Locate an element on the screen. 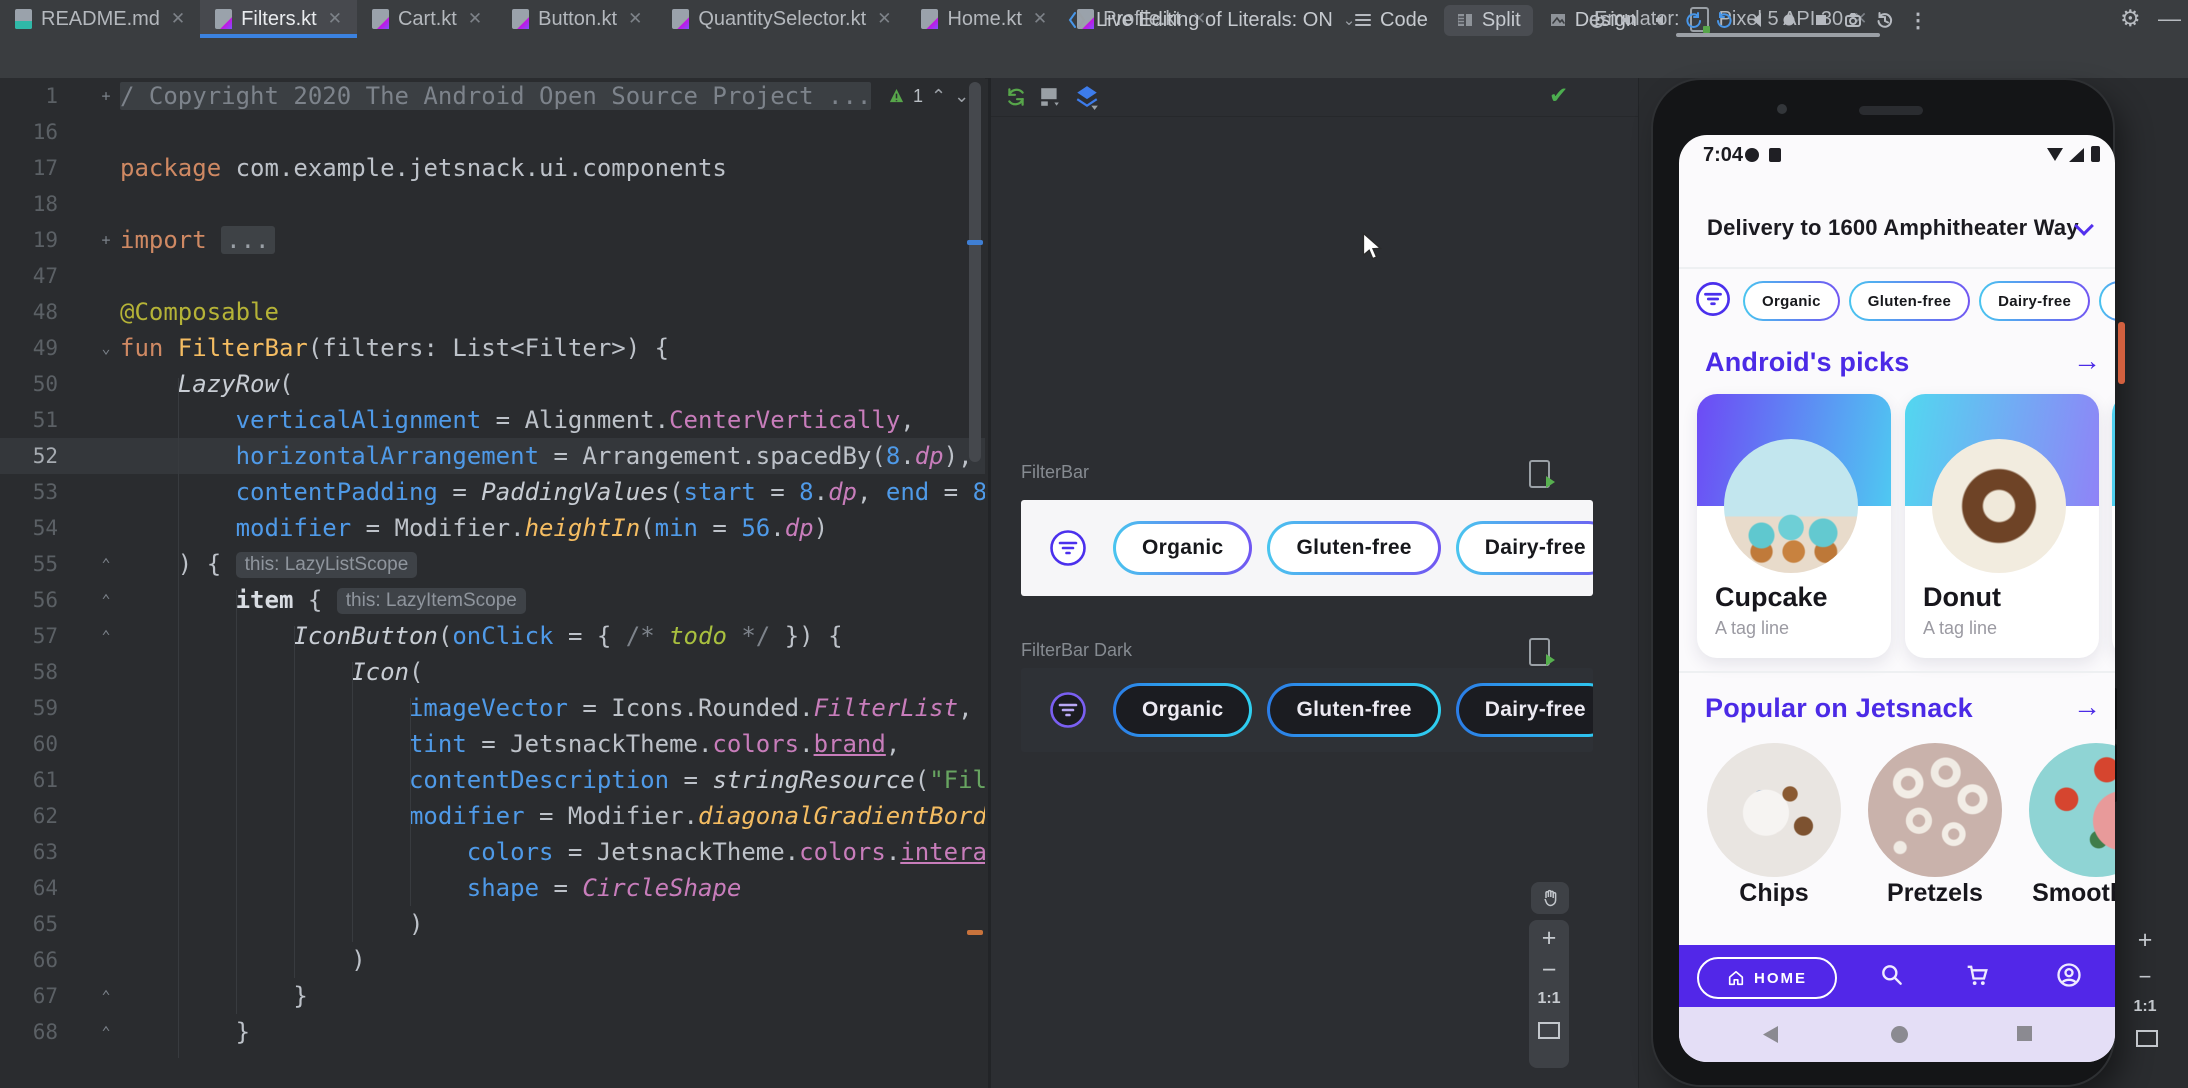 The width and height of the screenshot is (2188, 1088). overview-square-icon is located at coordinates (1821, 20).